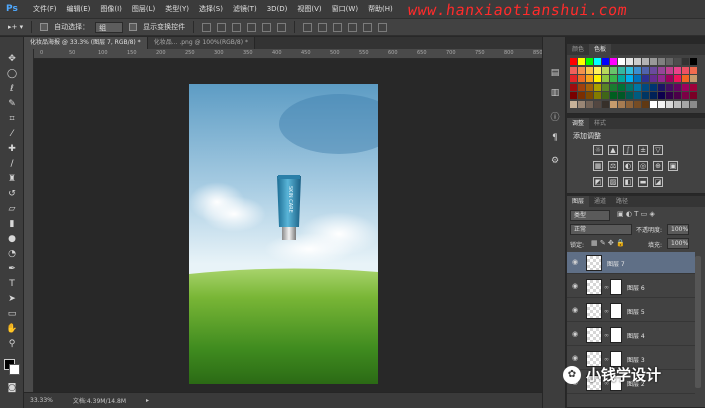 This screenshot has height=408, width=705. What do you see at coordinates (12, 119) in the screenshot?
I see `crop-tool-icon: ⌗` at bounding box center [12, 119].